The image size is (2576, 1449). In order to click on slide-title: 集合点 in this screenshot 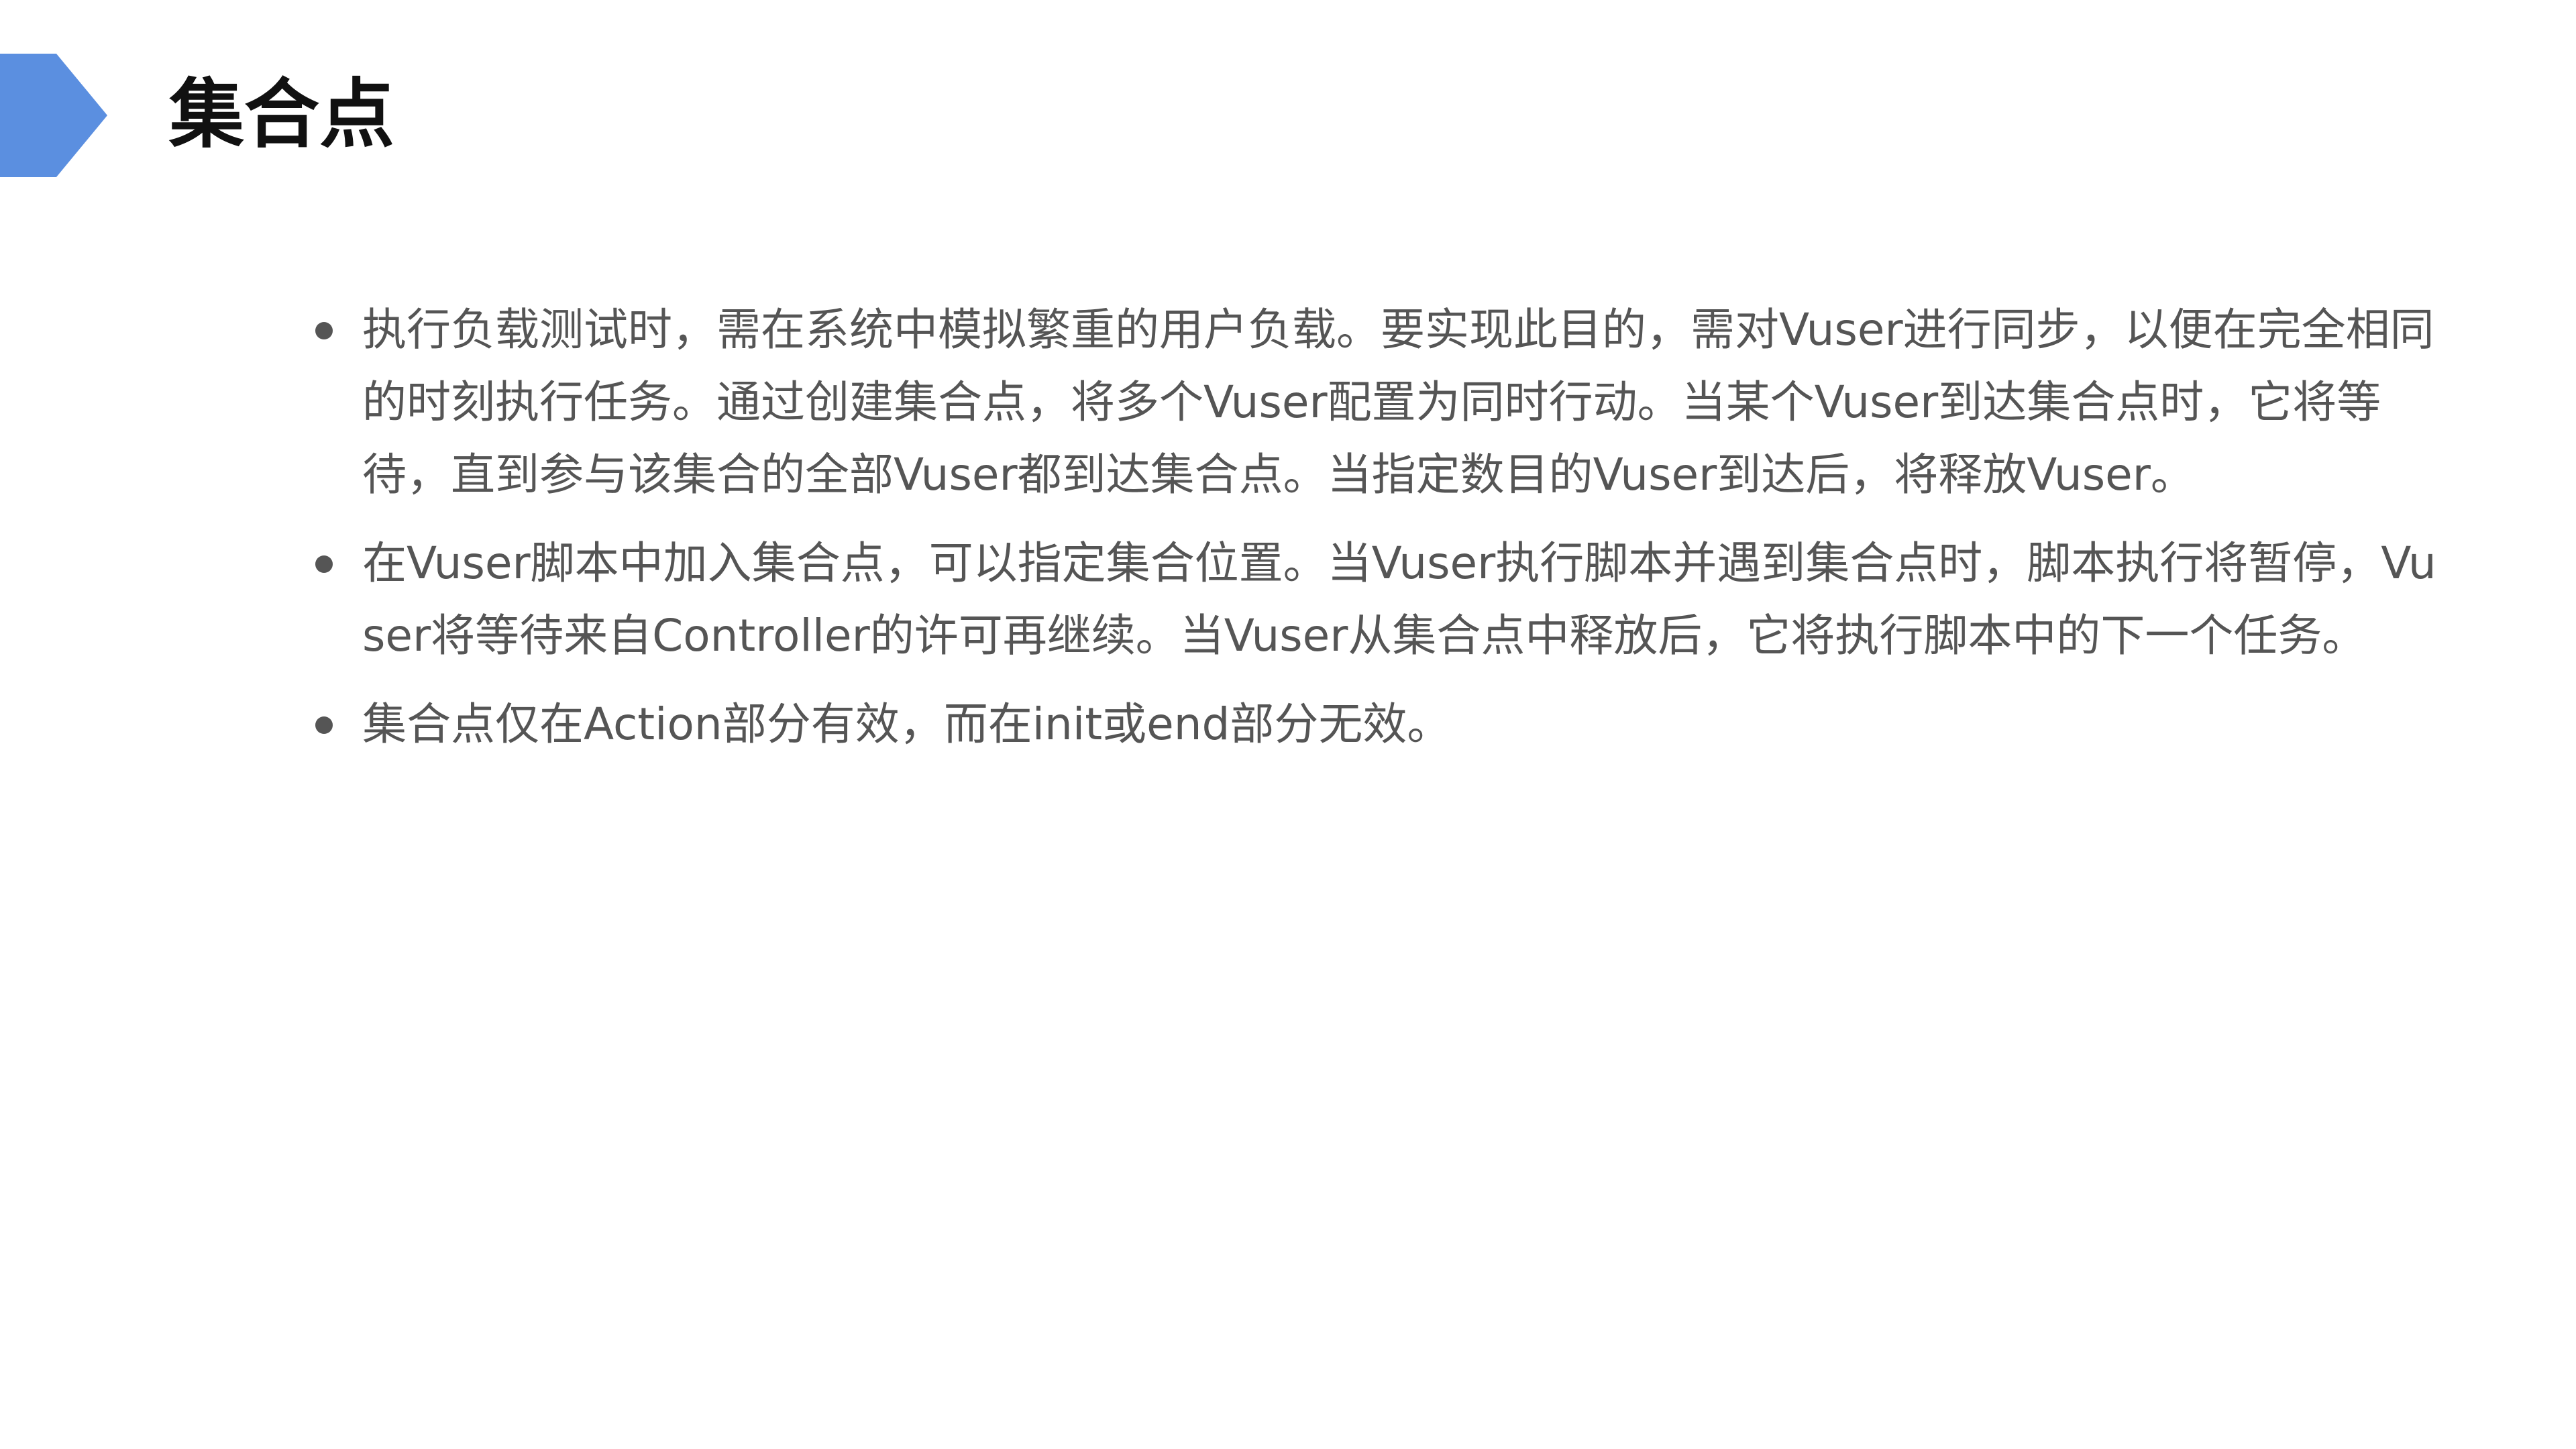, I will do `click(281, 114)`.